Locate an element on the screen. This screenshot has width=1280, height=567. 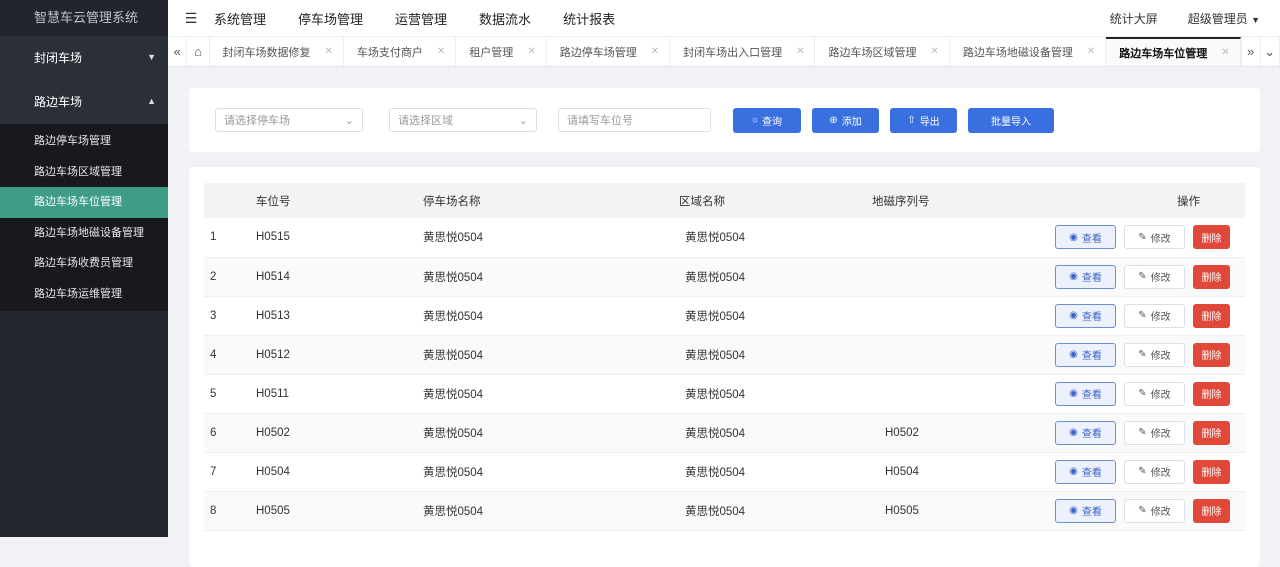
sidebar-item: 路边车场收费员管理 is located at coordinates (84, 263).